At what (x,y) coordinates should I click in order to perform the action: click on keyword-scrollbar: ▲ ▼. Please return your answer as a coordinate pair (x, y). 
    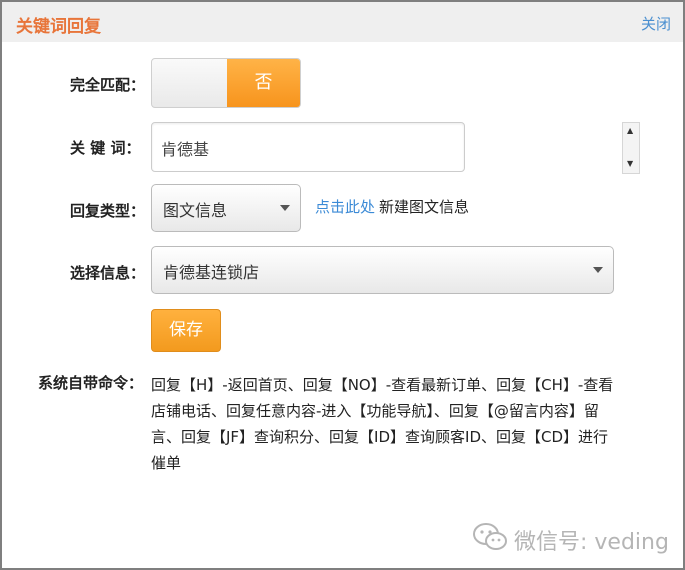
    Looking at the image, I should click on (631, 148).